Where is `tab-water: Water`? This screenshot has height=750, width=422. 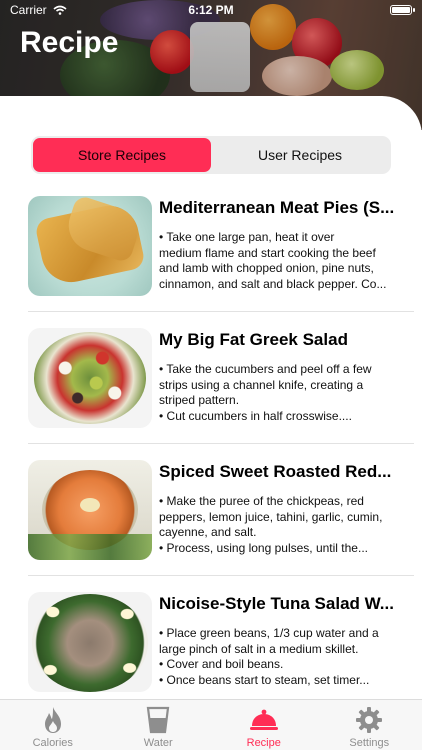
tab-water: Water is located at coordinates (159, 725).